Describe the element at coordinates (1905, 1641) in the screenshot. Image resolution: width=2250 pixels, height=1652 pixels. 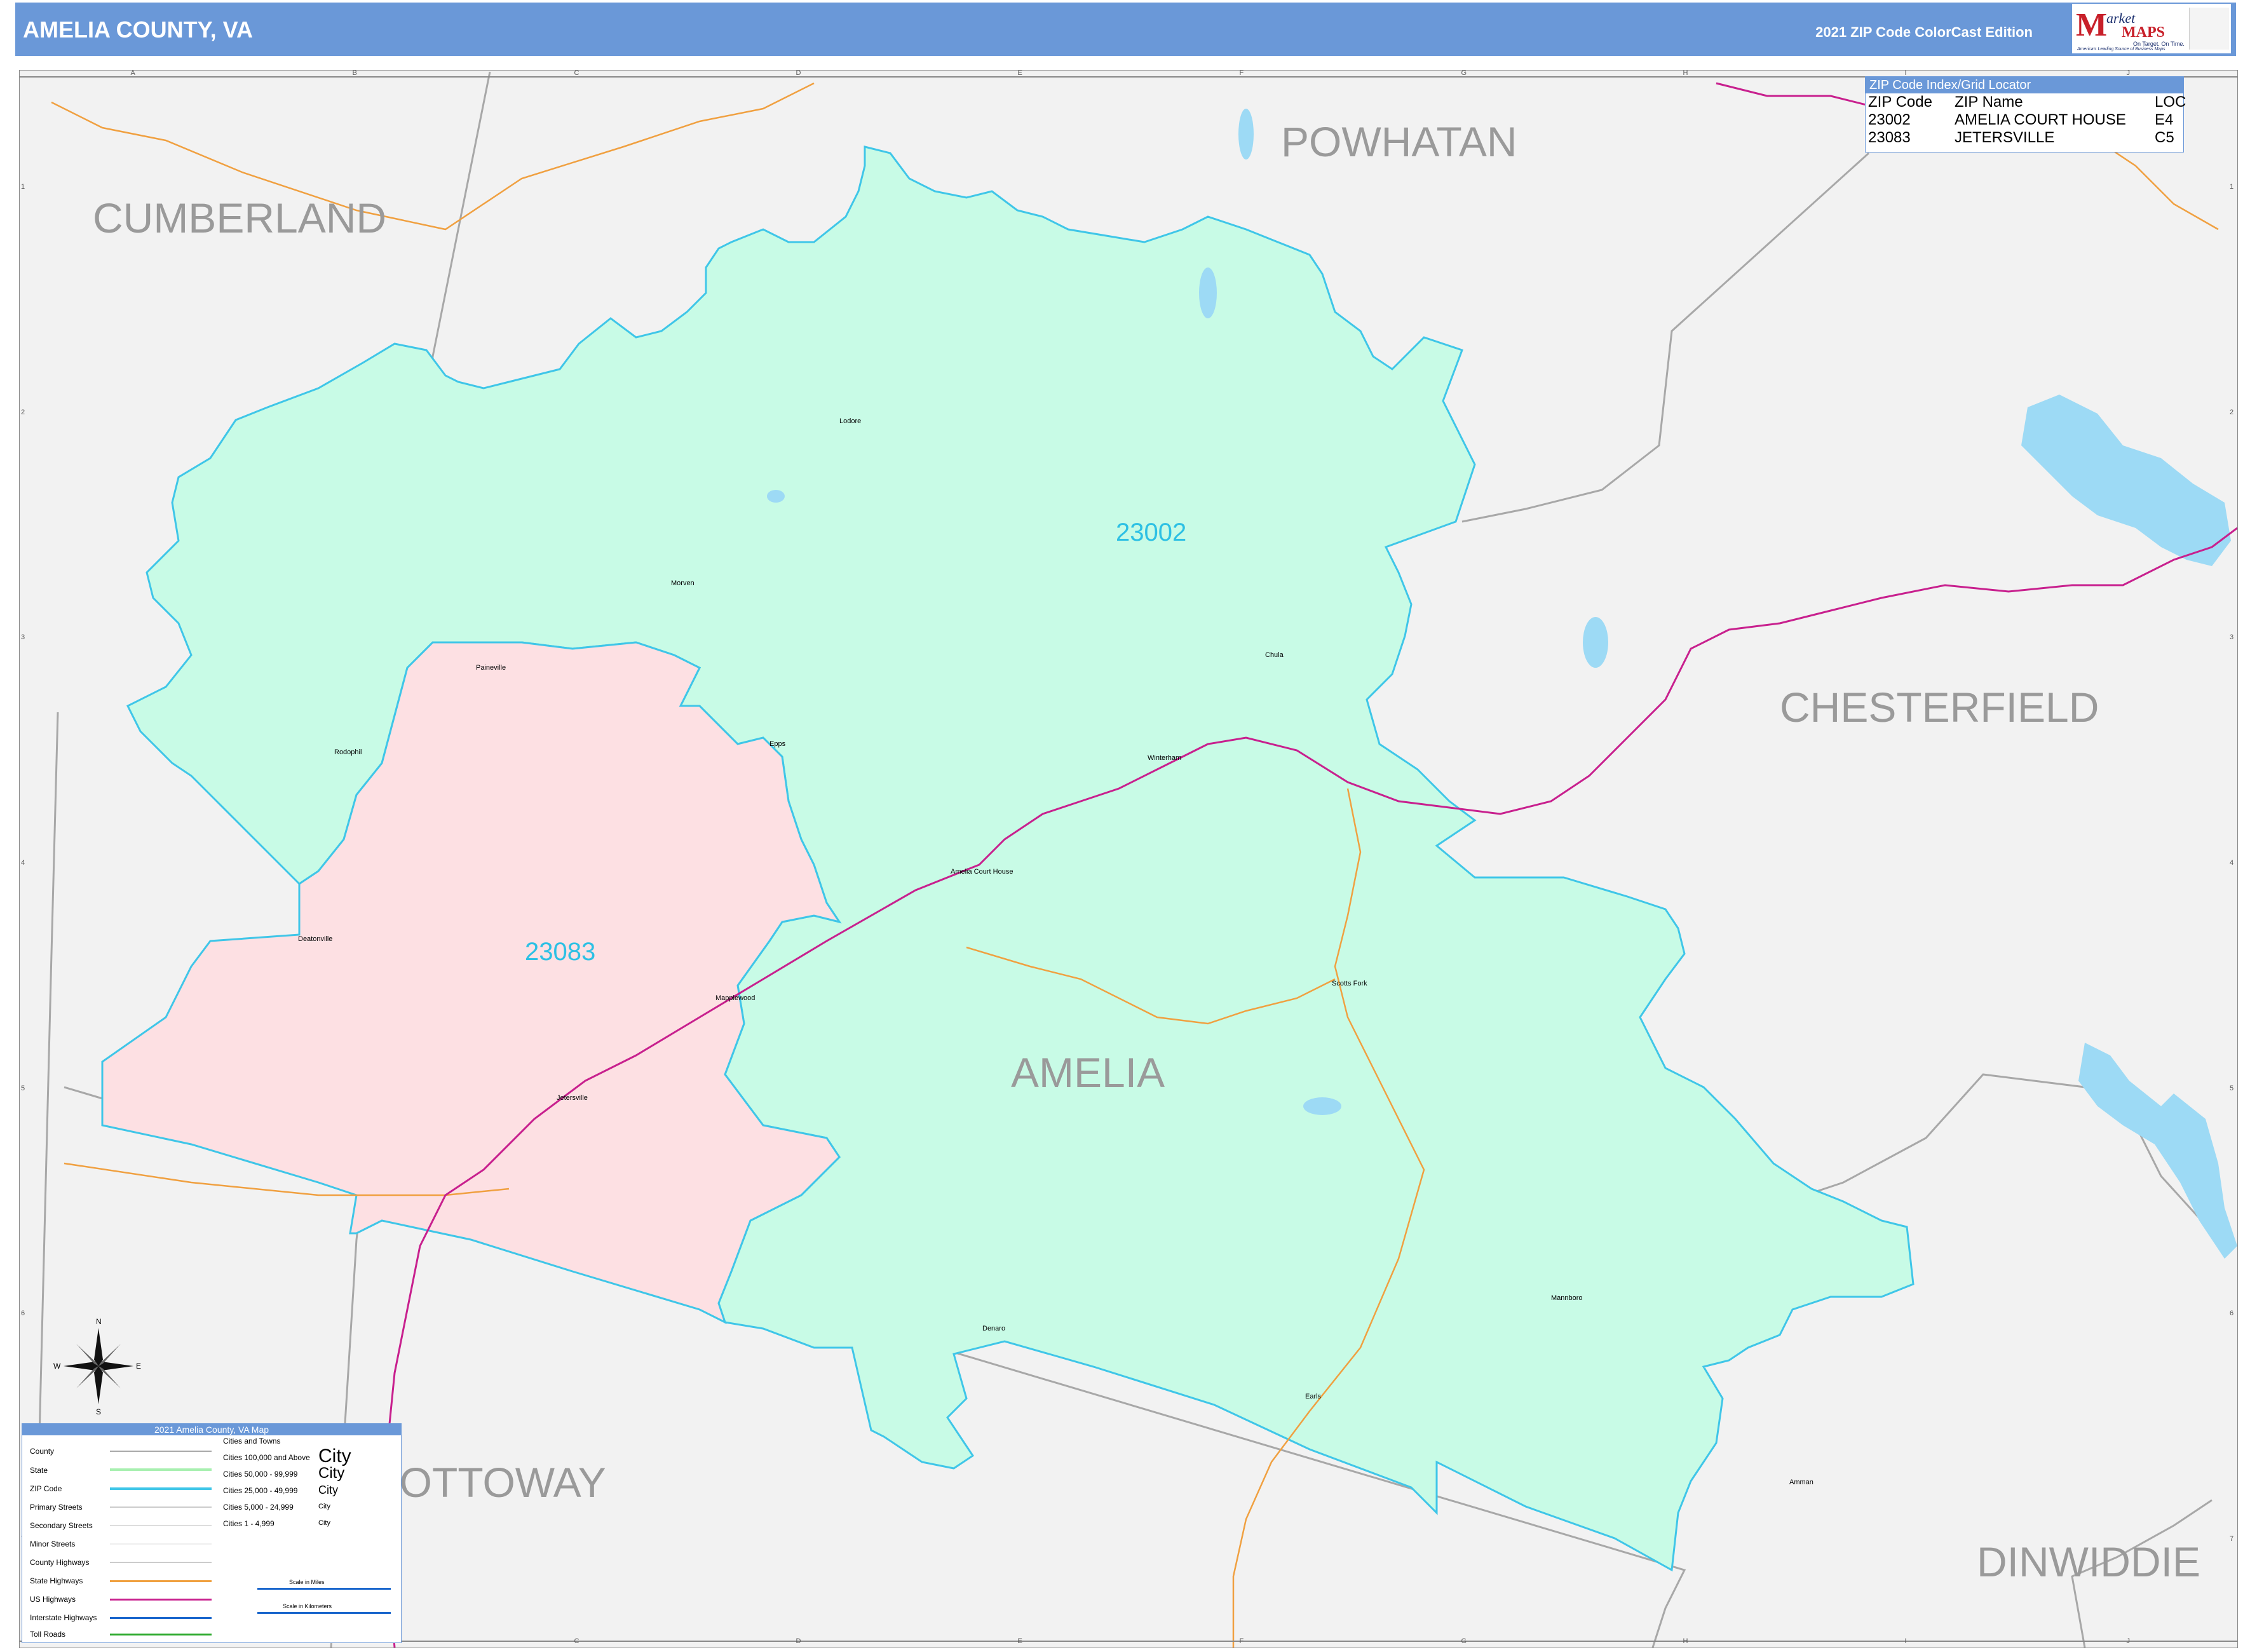
I see `grid-column-label: I` at that location.